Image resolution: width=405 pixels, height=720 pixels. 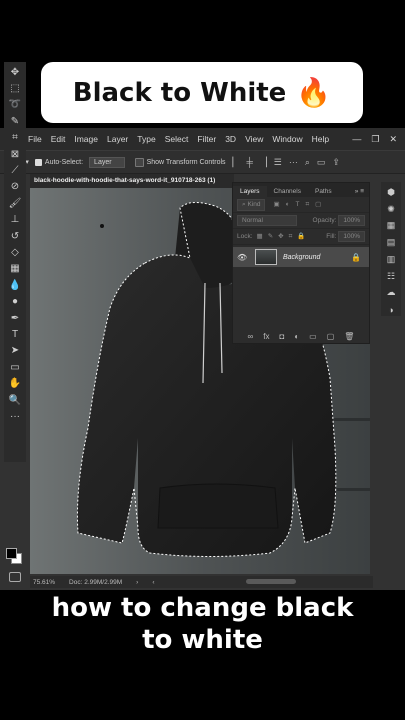 I want to click on kind-filter-dropdown: ⌕ Kind, so click(x=251, y=204).